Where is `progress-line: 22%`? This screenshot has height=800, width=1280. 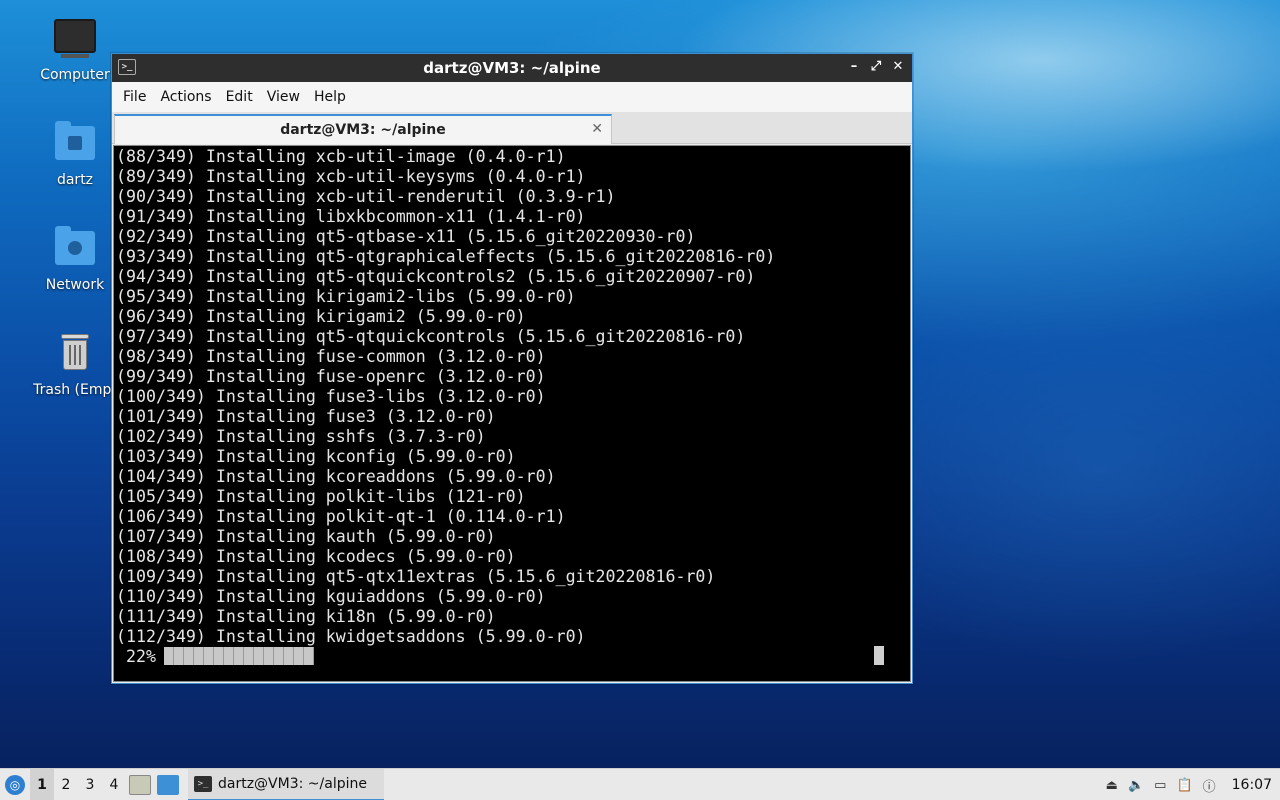 progress-line: 22% is located at coordinates (215, 656).